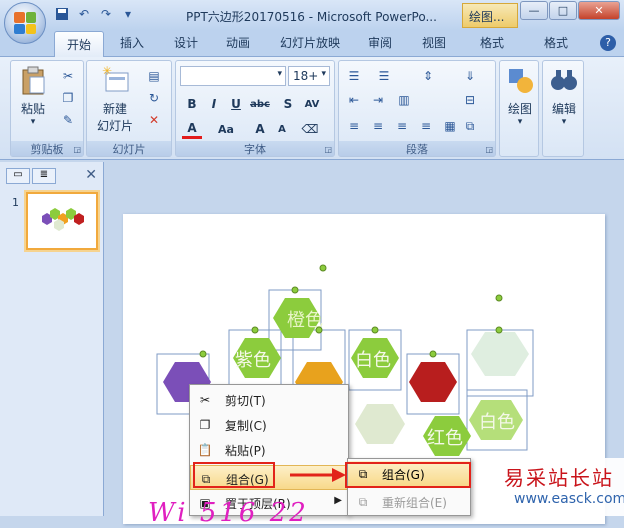 The width and height of the screenshot is (624, 528). Describe the element at coordinates (312, 104) in the screenshot. I see `char-spacing-button: AV` at that location.